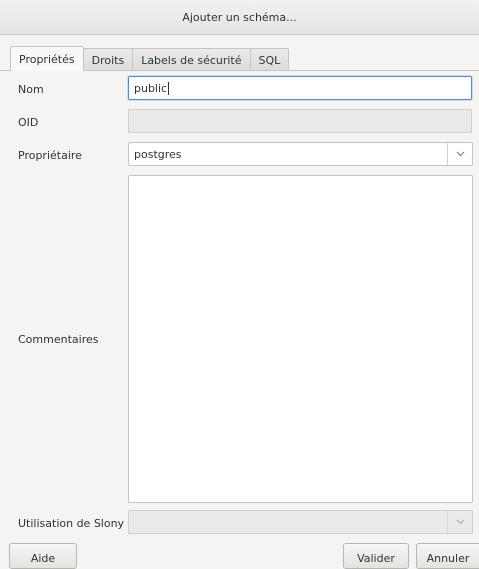 The image size is (479, 569). What do you see at coordinates (300, 154) in the screenshot?
I see `owner-combobox: postgres` at bounding box center [300, 154].